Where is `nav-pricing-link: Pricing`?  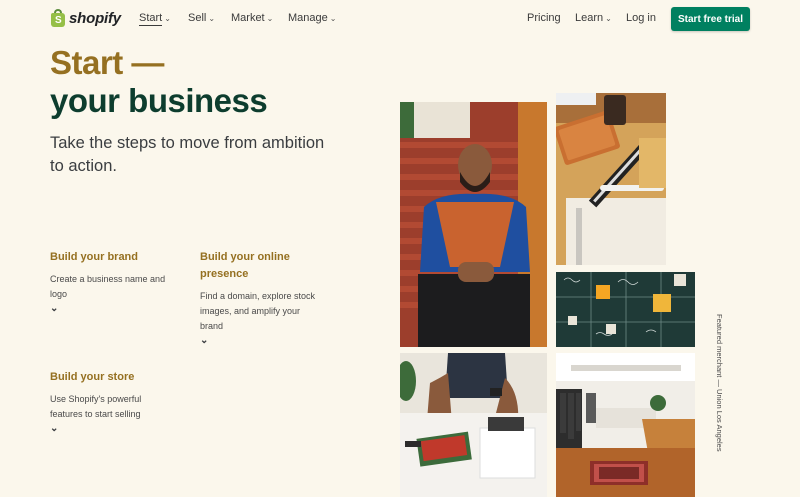 nav-pricing-link: Pricing is located at coordinates (544, 18).